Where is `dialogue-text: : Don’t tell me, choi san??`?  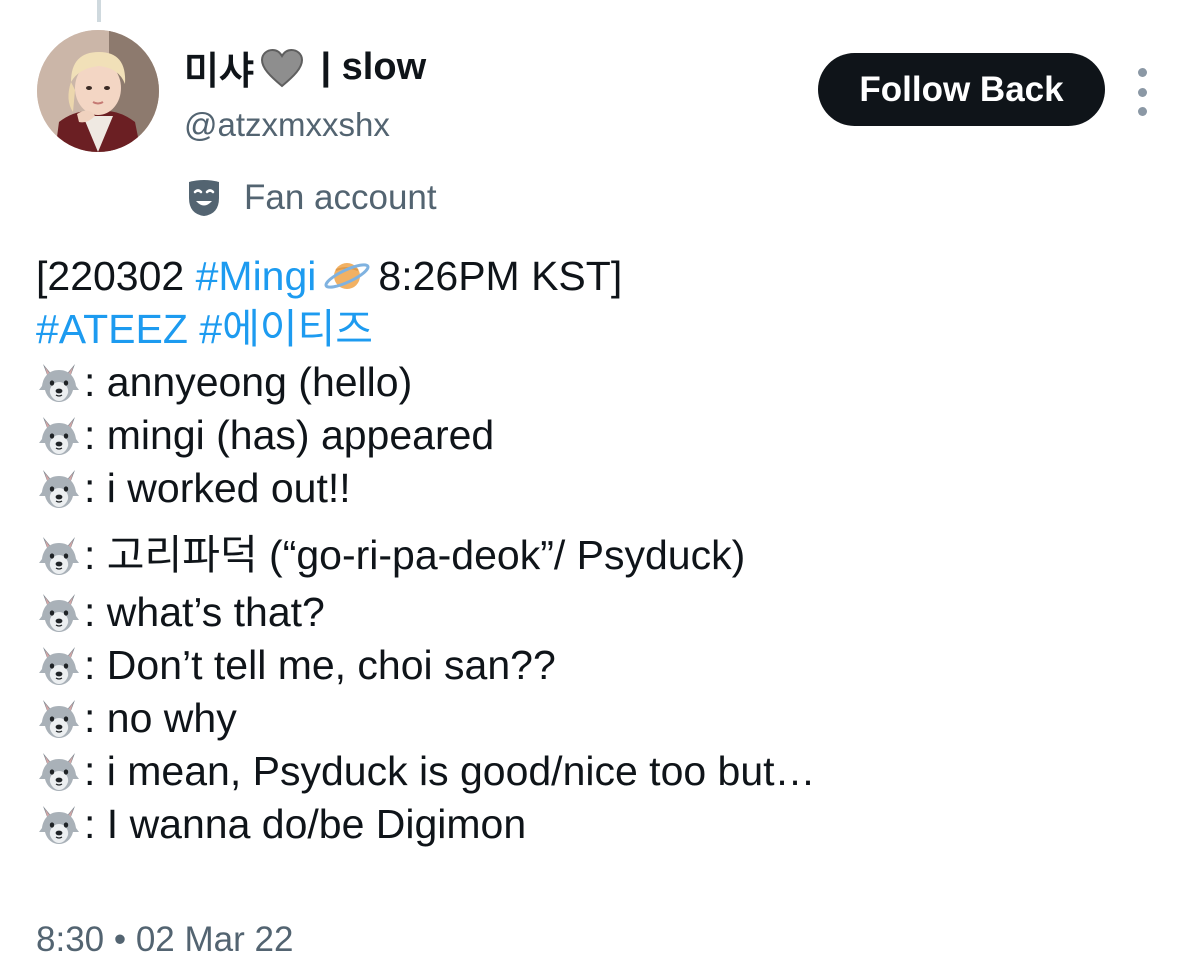 dialogue-text: : Don’t tell me, choi san?? is located at coordinates (320, 665).